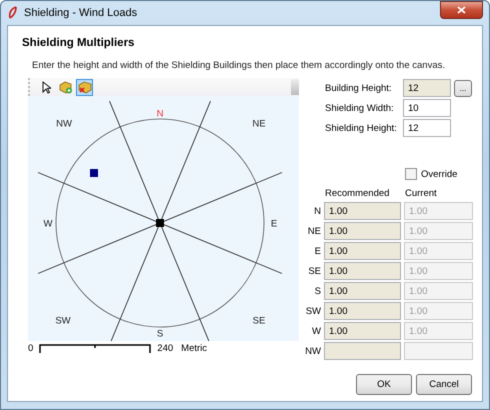 The image size is (490, 410). Describe the element at coordinates (362, 351) in the screenshot. I see `recommended-field` at that location.